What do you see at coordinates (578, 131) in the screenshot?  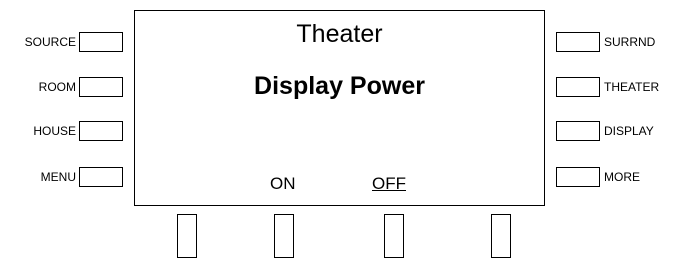 I see `display-button` at bounding box center [578, 131].